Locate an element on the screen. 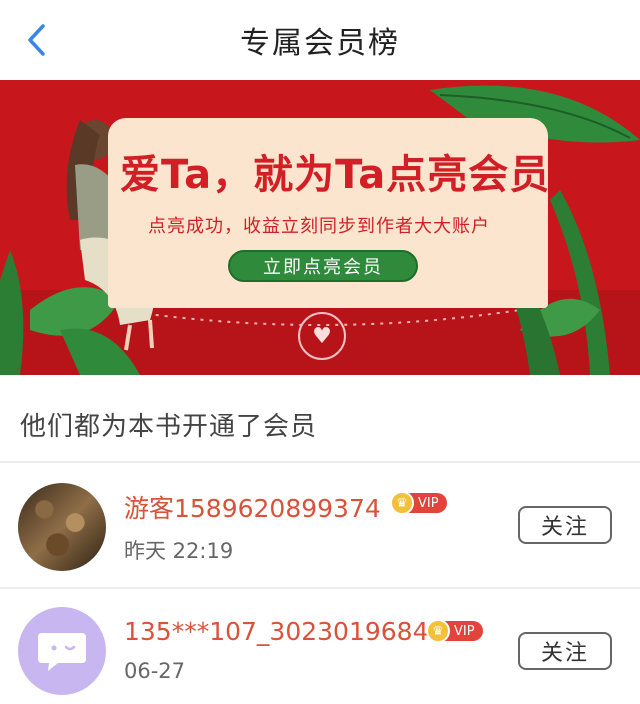 The height and width of the screenshot is (704, 640). heart-seal-icon: ♥ is located at coordinates (322, 336).